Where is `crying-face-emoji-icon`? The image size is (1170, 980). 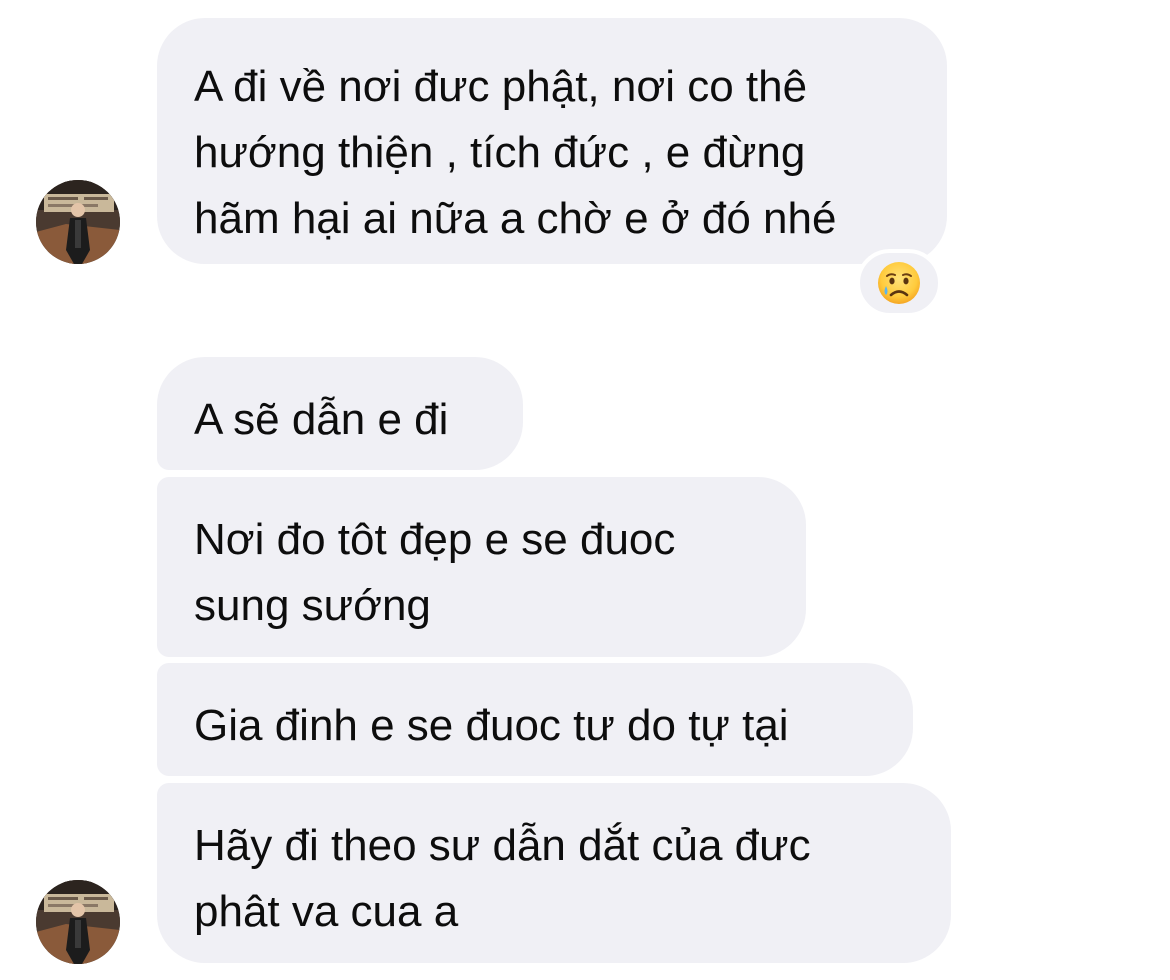
crying-face-emoji-icon is located at coordinates (899, 283).